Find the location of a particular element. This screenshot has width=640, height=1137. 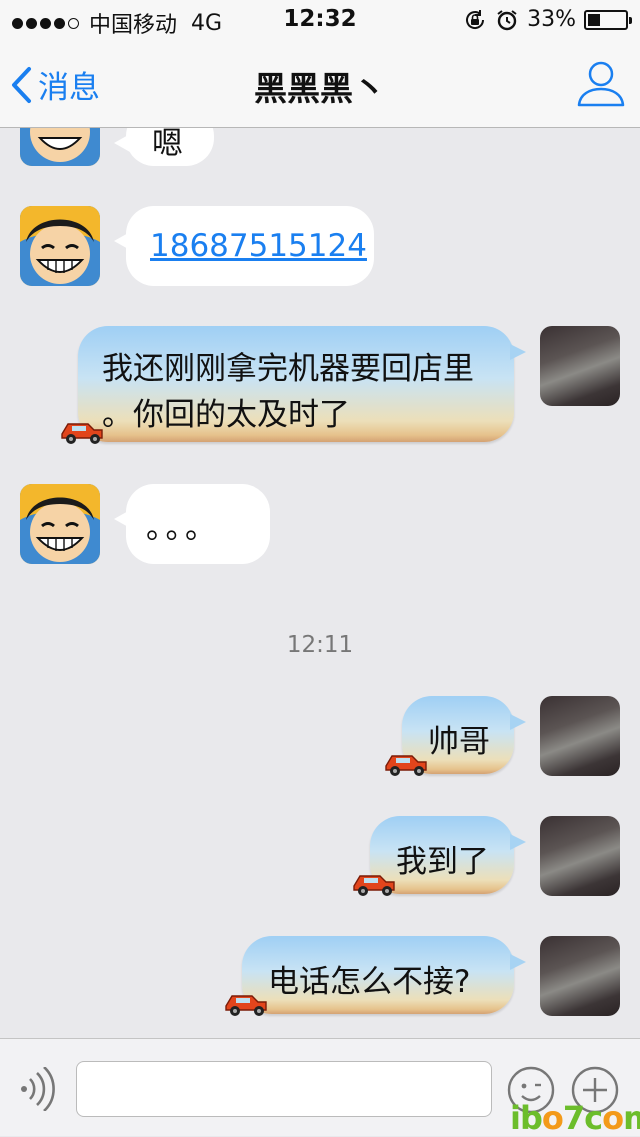

message-bubble-incoming: 18687515124 is located at coordinates (244, 246).